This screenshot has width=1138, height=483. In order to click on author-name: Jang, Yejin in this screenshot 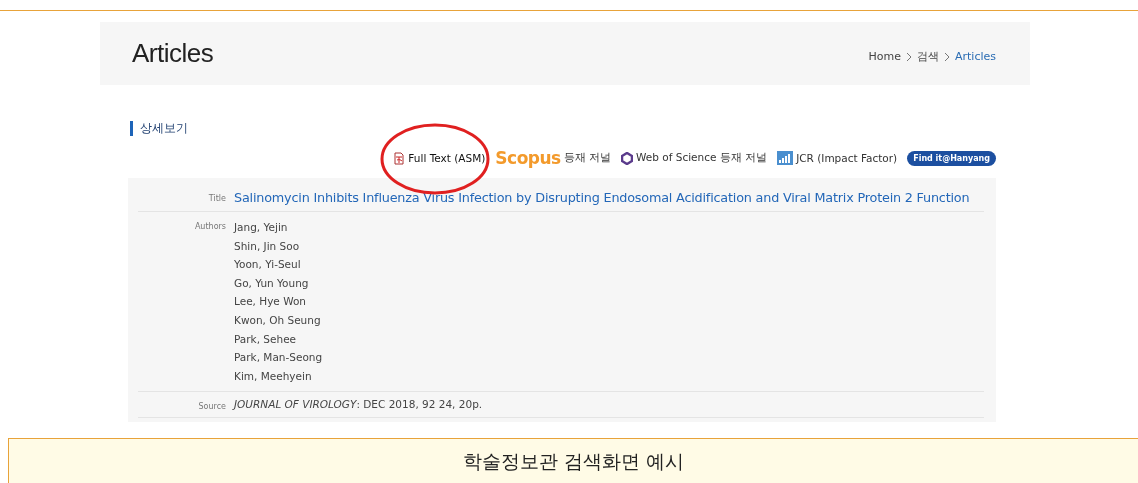, I will do `click(261, 227)`.